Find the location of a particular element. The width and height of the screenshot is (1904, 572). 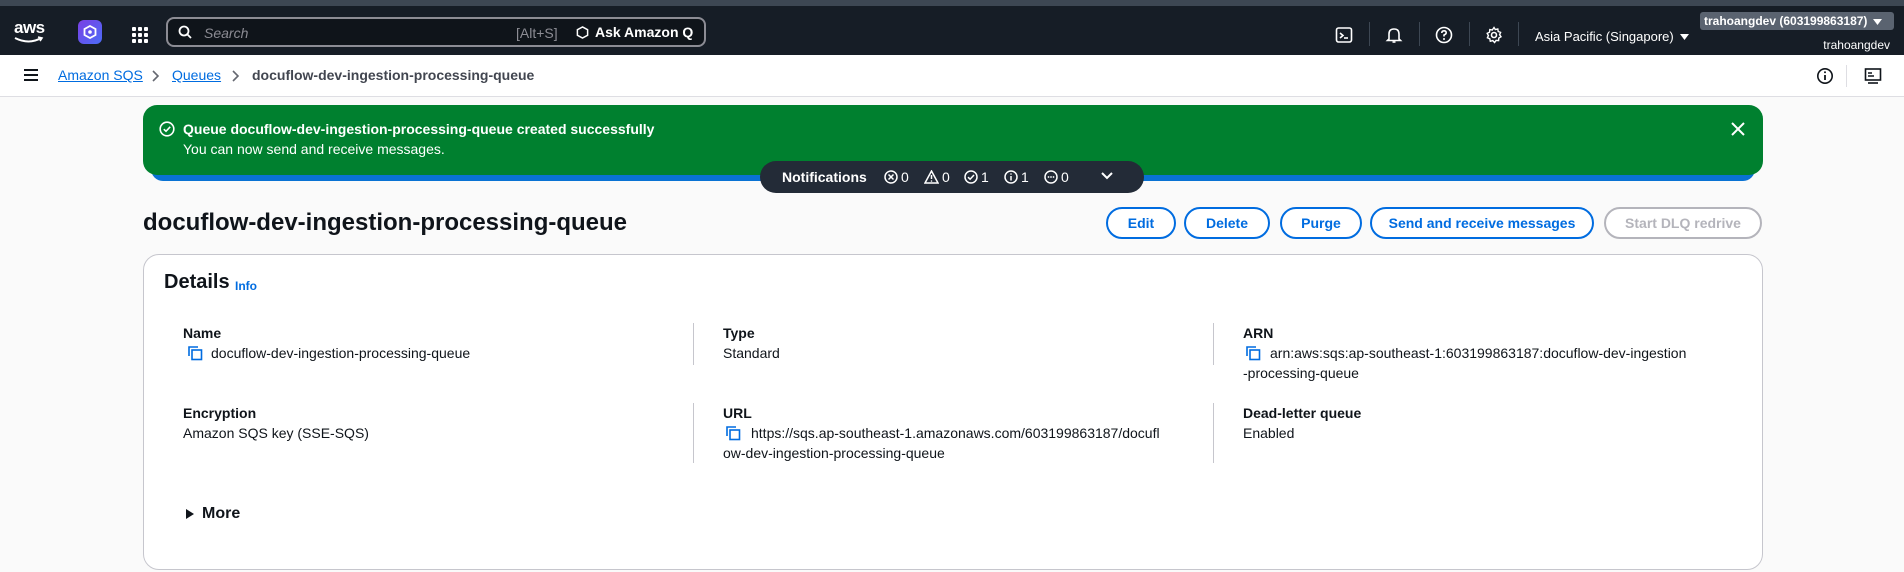

edit-button: Edit is located at coordinates (1141, 223).